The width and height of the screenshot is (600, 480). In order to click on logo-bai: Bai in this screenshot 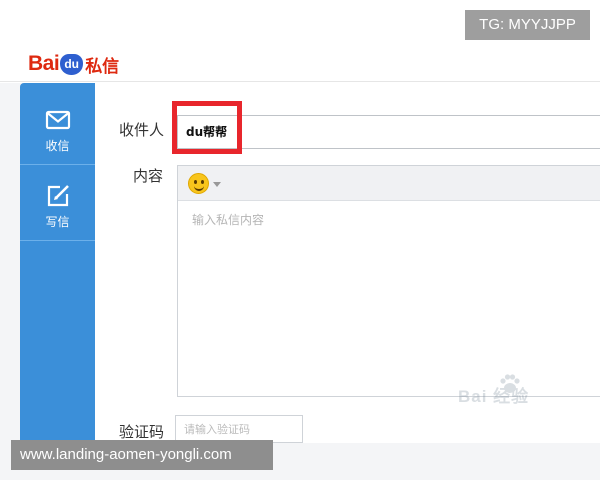, I will do `click(44, 63)`.